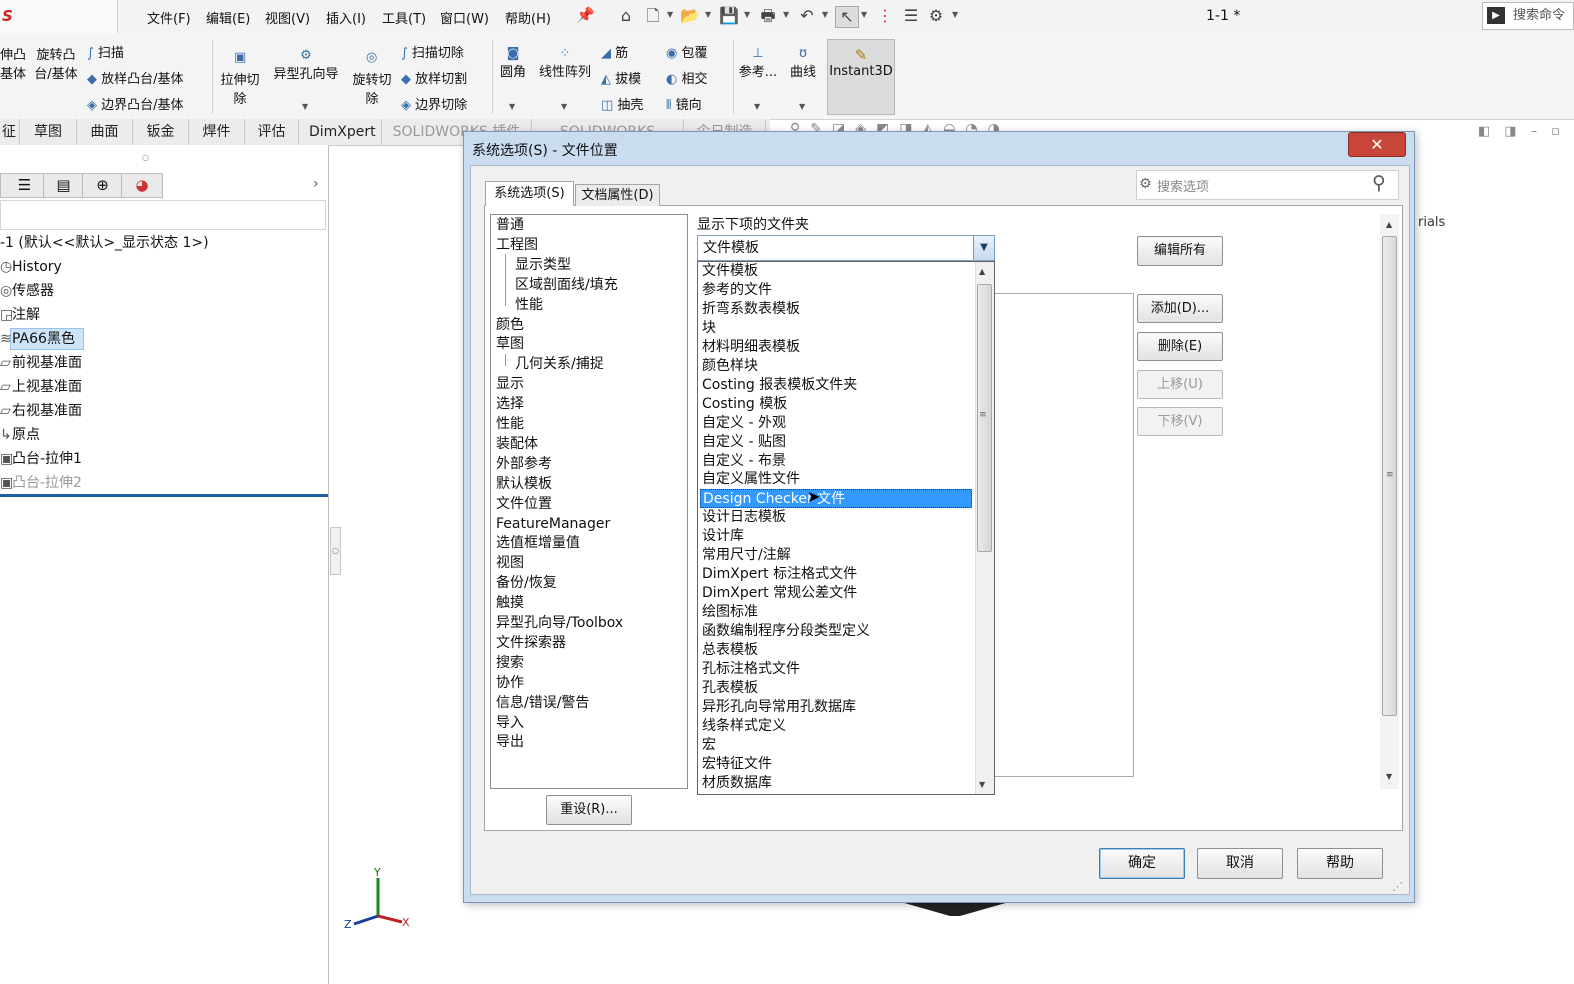 The image size is (1574, 984). Describe the element at coordinates (836, 290) in the screenshot. I see `dropdown-option: 参考的文件` at that location.